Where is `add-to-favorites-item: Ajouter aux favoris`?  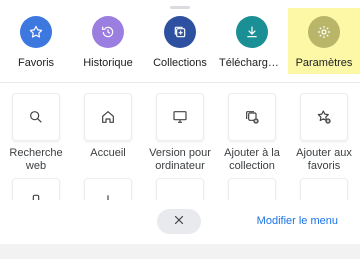 add-to-favorites-item: Ajouter aux favoris is located at coordinates (324, 133).